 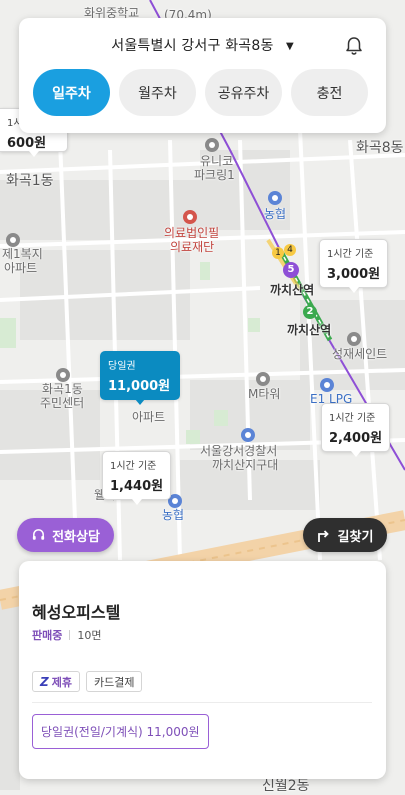 I want to click on map-label-jeil1: 제1복지, so click(x=22, y=254).